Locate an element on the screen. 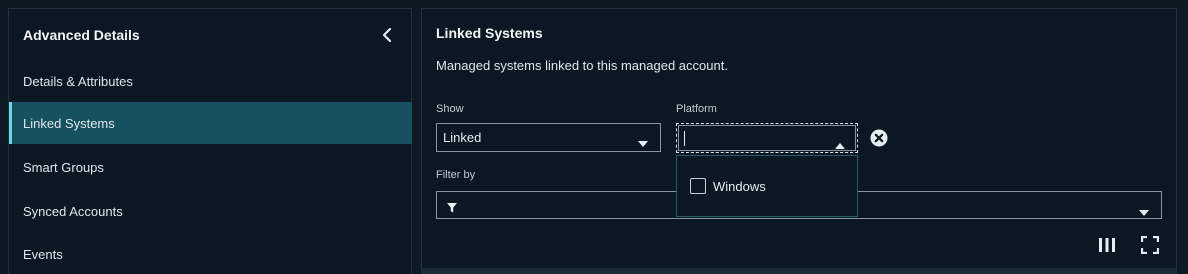 This screenshot has width=1188, height=274. show-select-value: Linked is located at coordinates (462, 137).